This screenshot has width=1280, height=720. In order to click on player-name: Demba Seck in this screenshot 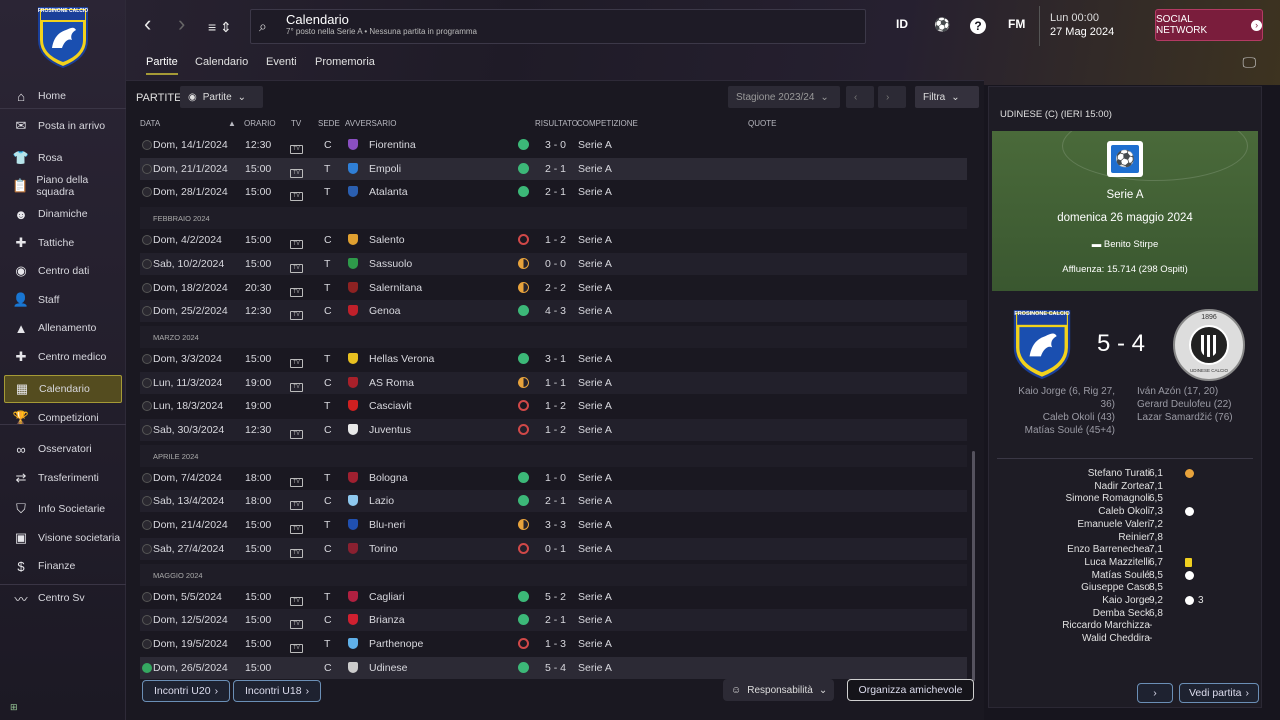, I will do `click(1121, 613)`.